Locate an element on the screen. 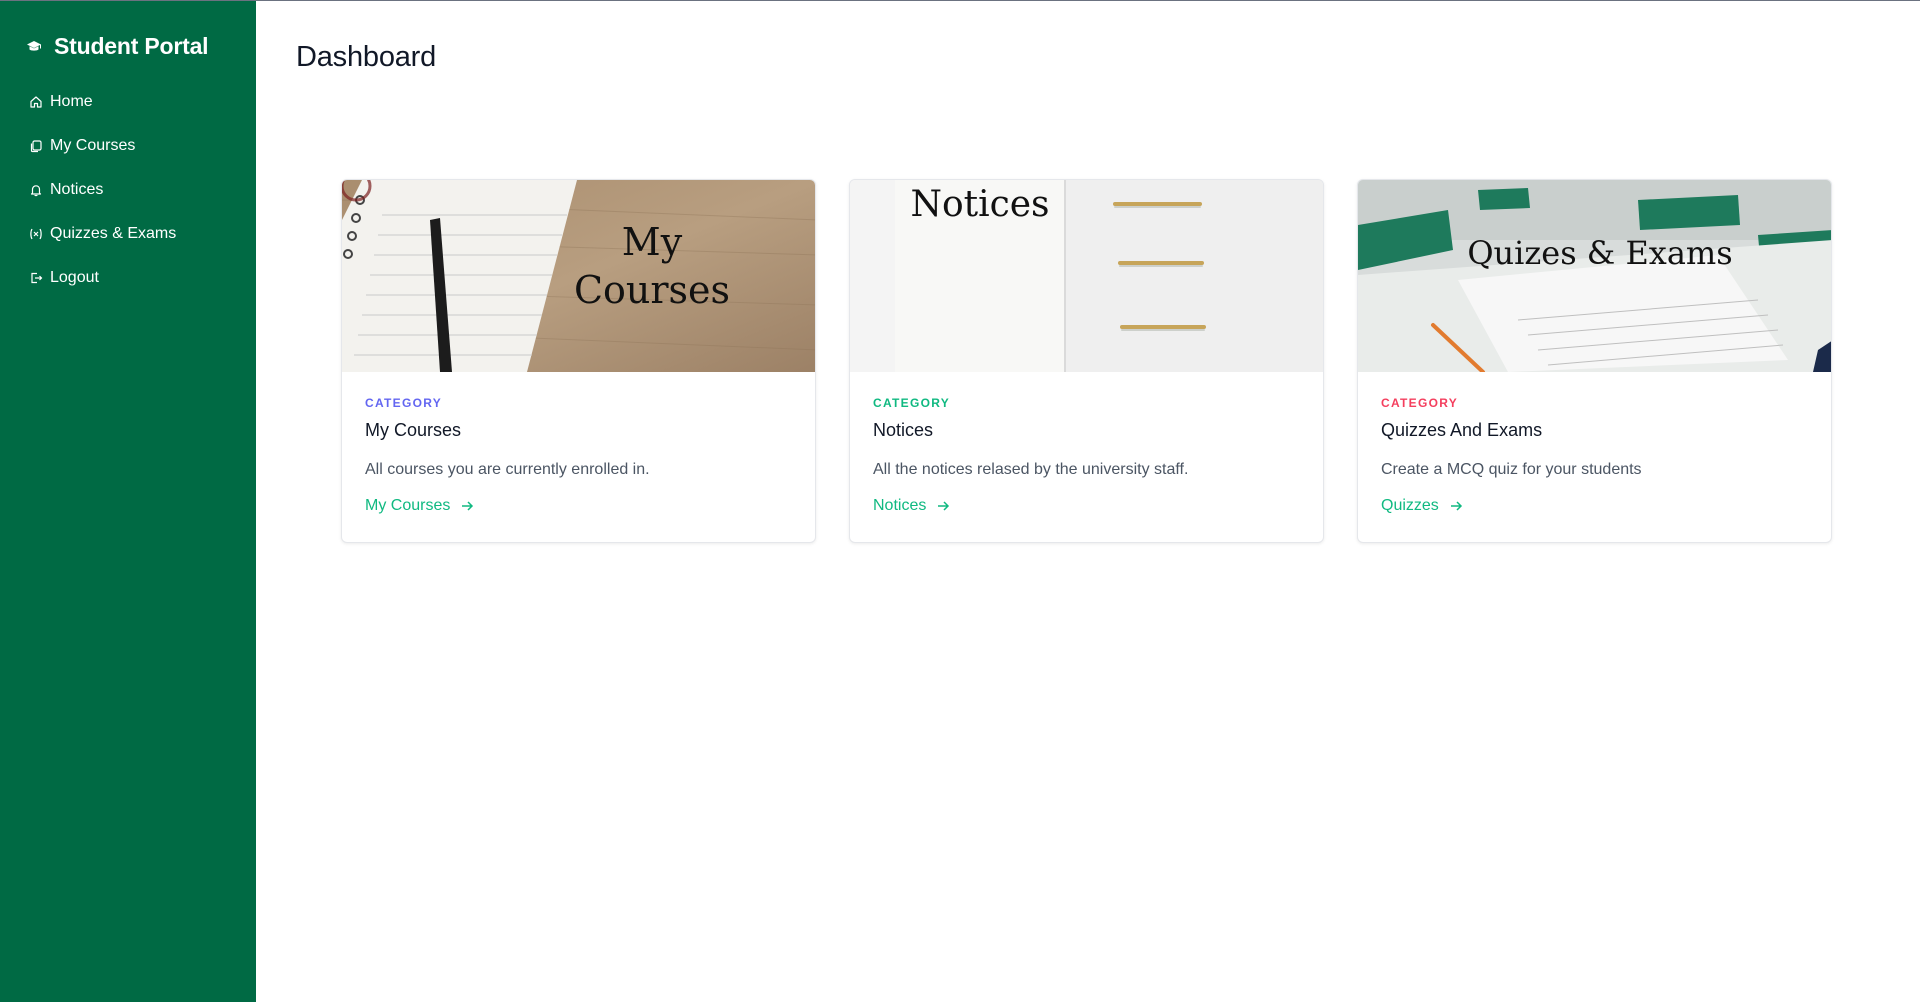 The width and height of the screenshot is (1920, 1002). bell-icon is located at coordinates (36, 190).